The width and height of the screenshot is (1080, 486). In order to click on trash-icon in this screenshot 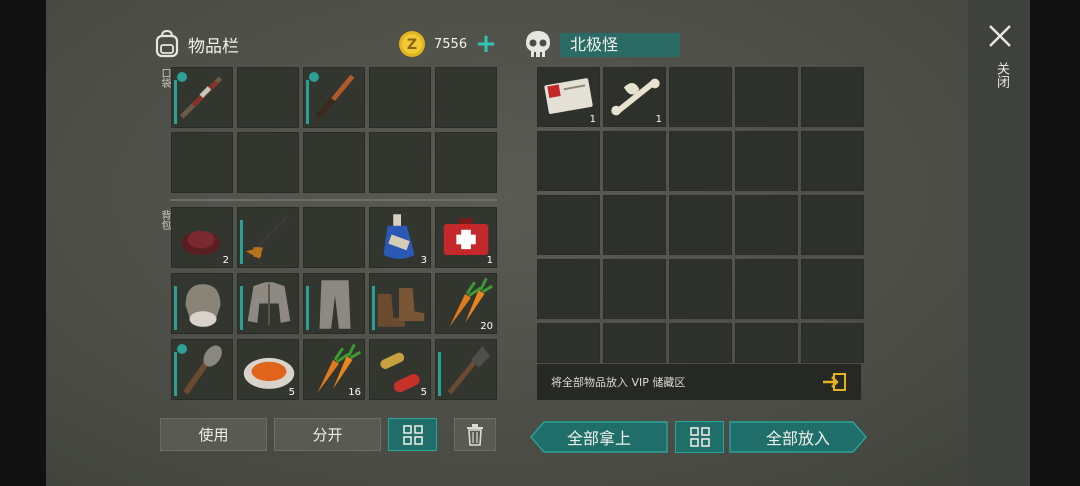, I will do `click(475, 434)`.